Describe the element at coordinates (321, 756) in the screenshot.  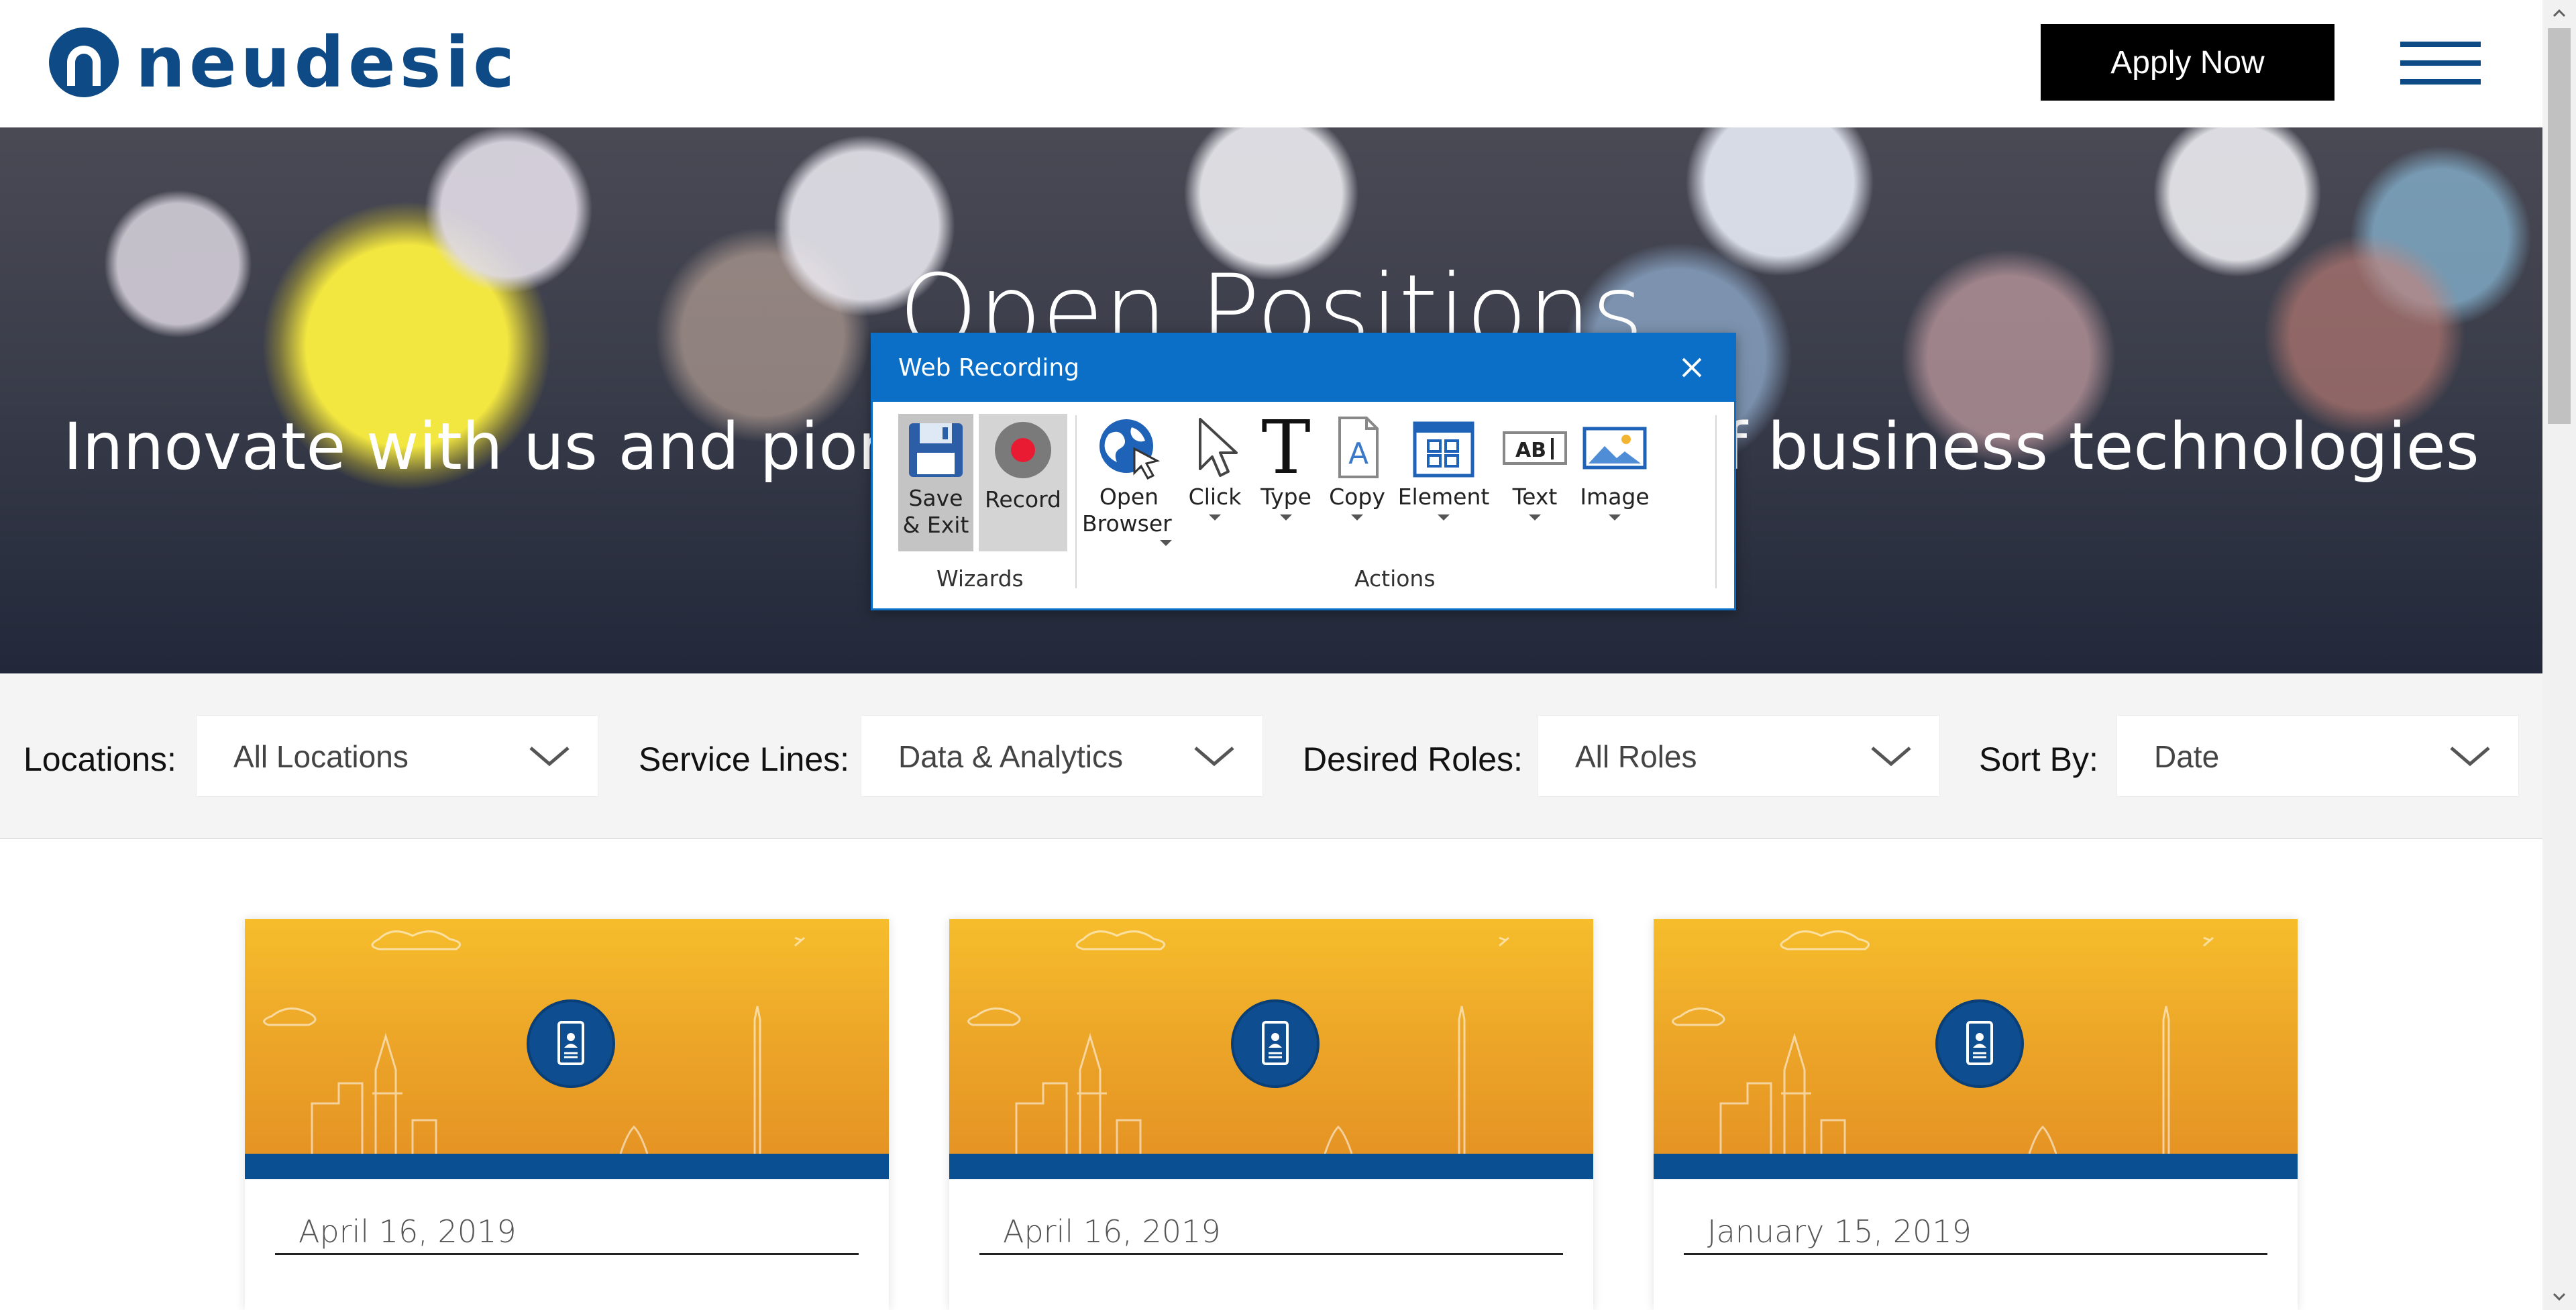
I see `locations-select-value: All Locations` at that location.